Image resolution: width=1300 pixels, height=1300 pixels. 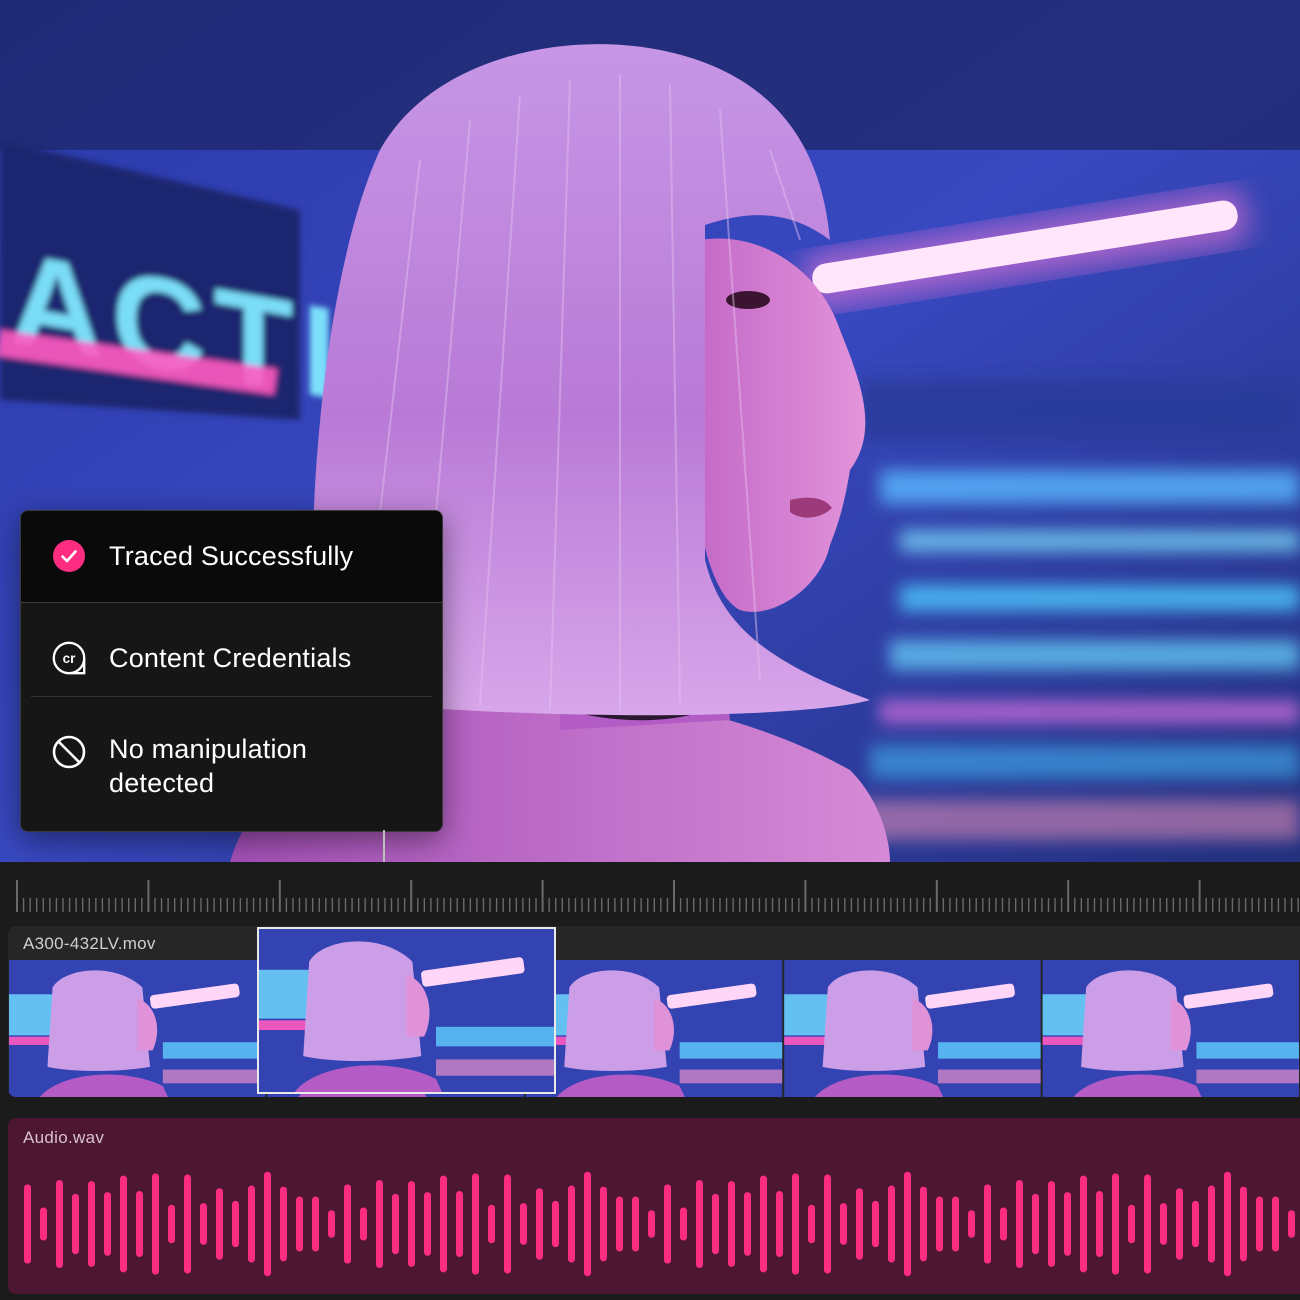 I want to click on traced-status-label: Traced Successfully, so click(x=231, y=556).